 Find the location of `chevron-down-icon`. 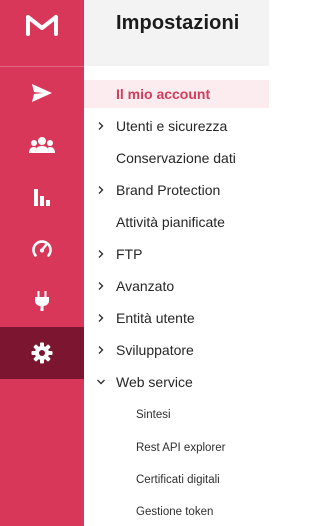

chevron-down-icon is located at coordinates (101, 382).